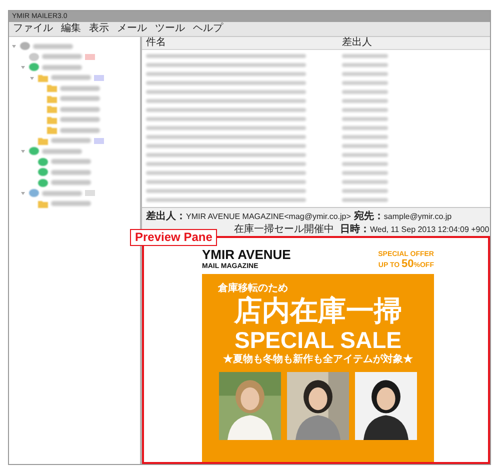  Describe the element at coordinates (170, 29) in the screenshot. I see `menu-item: ツール` at that location.